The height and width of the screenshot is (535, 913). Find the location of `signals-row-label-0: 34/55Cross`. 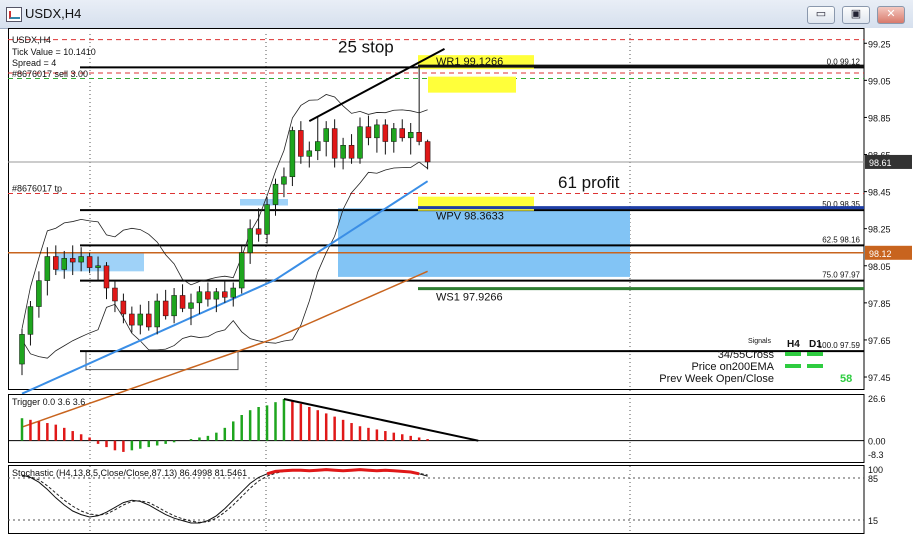

signals-row-label-0: 34/55Cross is located at coordinates (746, 355).